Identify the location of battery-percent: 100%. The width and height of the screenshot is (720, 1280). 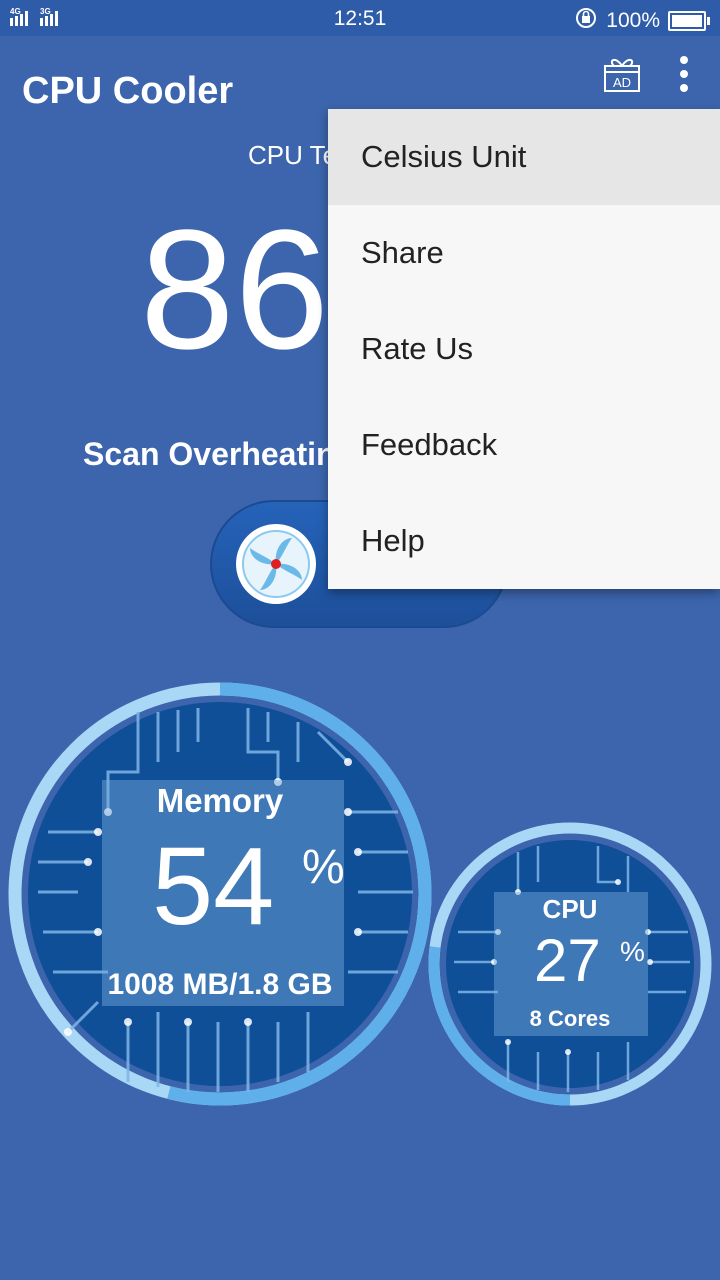
(633, 20).